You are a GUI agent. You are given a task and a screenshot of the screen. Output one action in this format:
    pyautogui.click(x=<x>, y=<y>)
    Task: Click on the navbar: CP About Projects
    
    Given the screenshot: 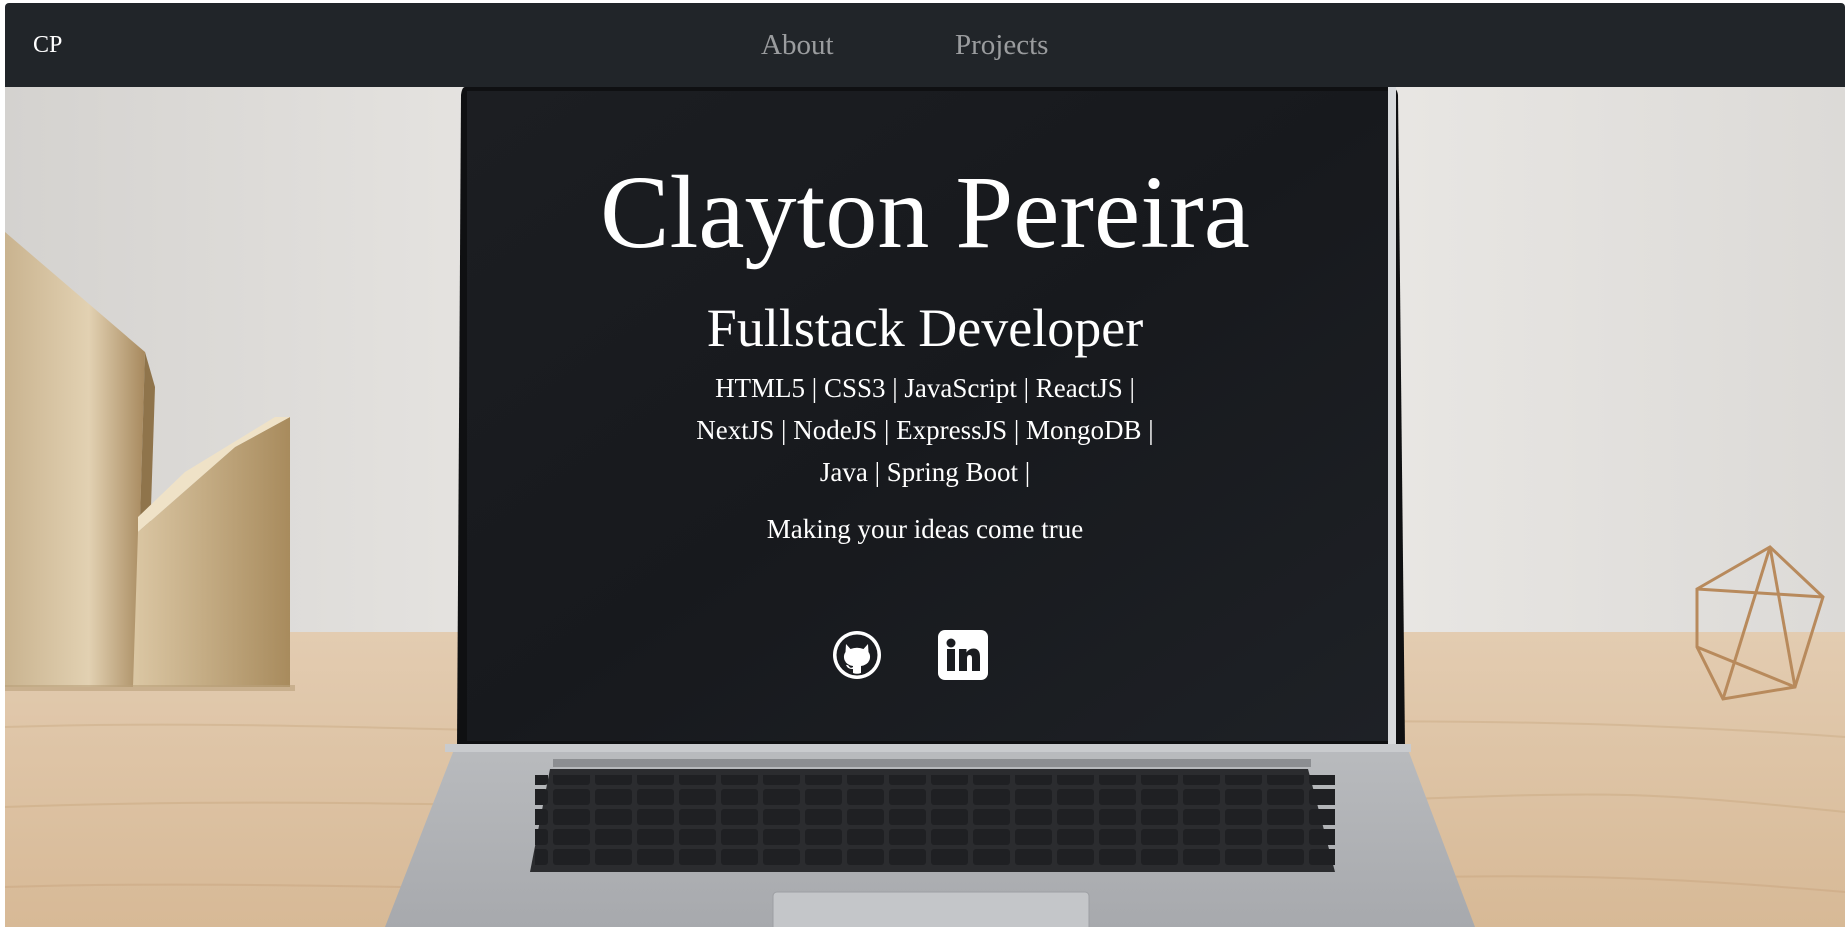 What is the action you would take?
    pyautogui.click(x=925, y=45)
    